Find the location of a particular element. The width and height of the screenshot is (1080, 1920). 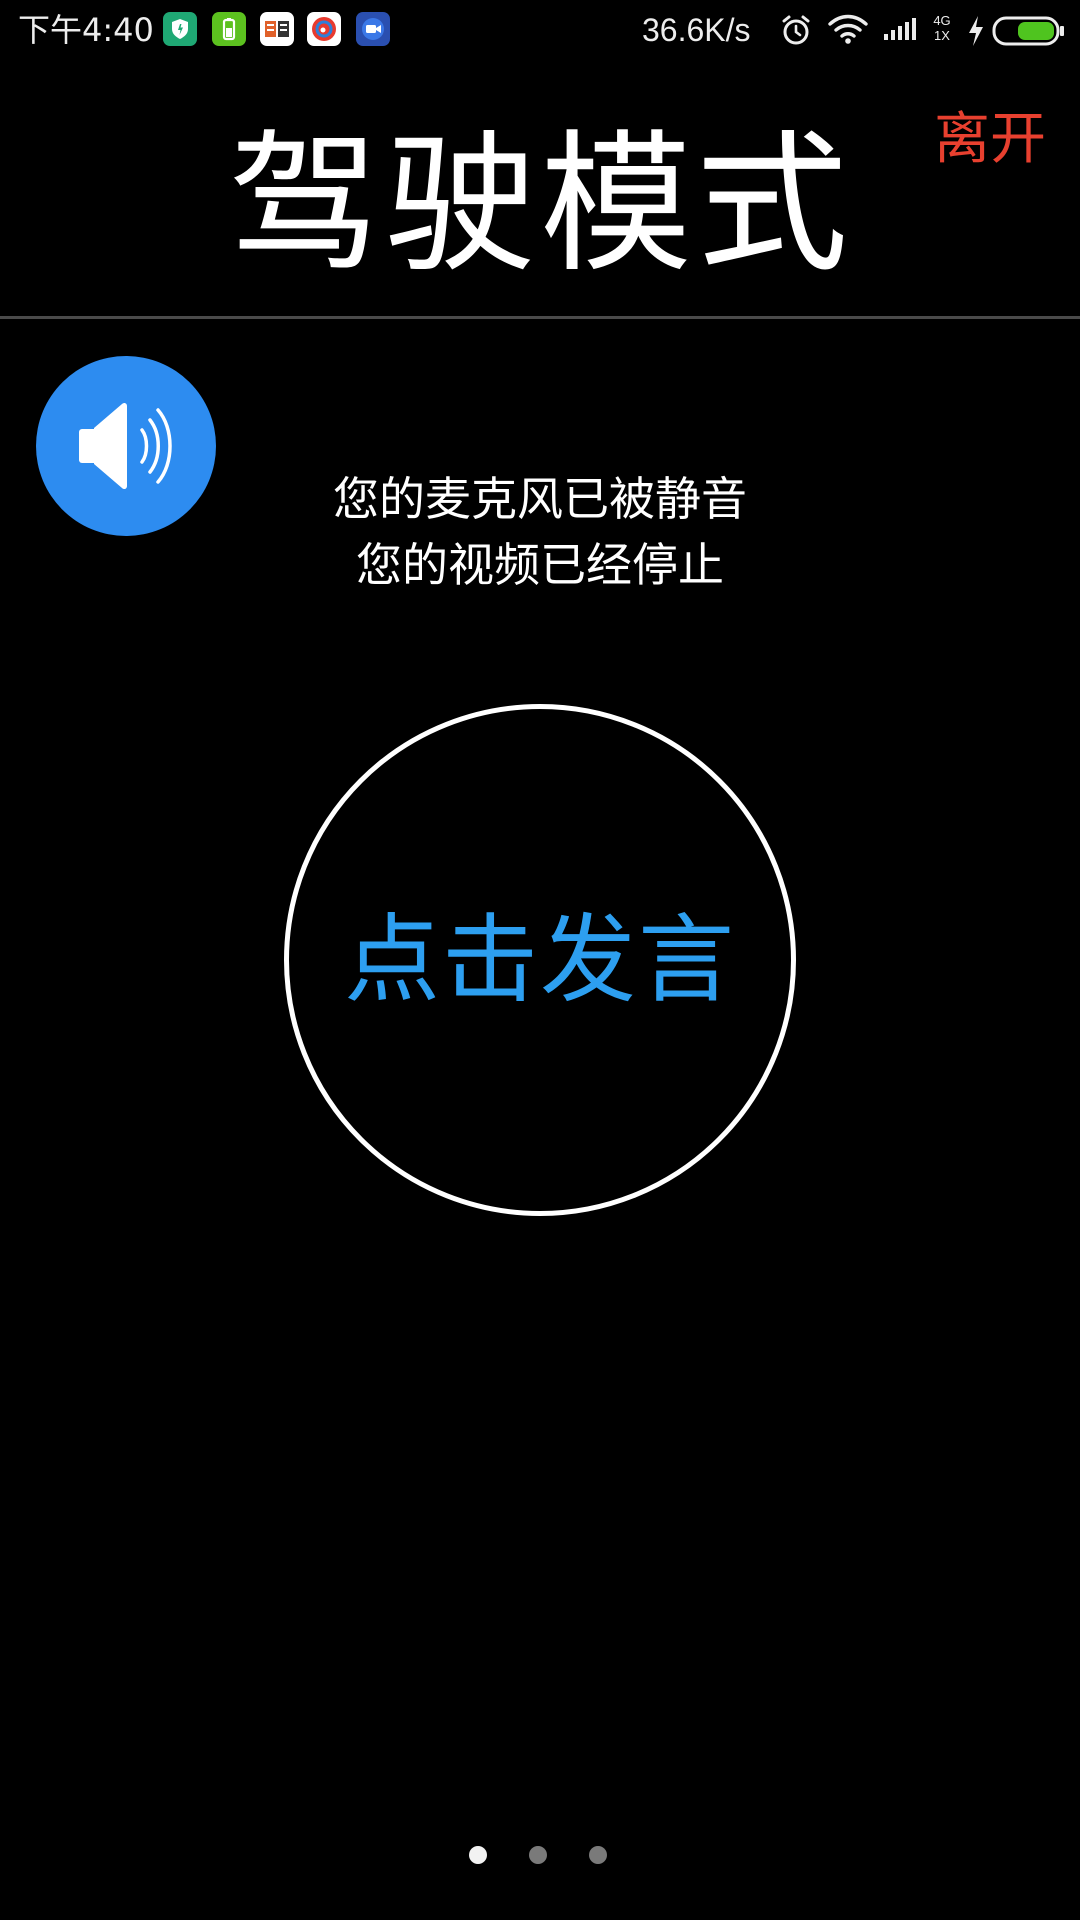

signal-icon is located at coordinates (904, 32).